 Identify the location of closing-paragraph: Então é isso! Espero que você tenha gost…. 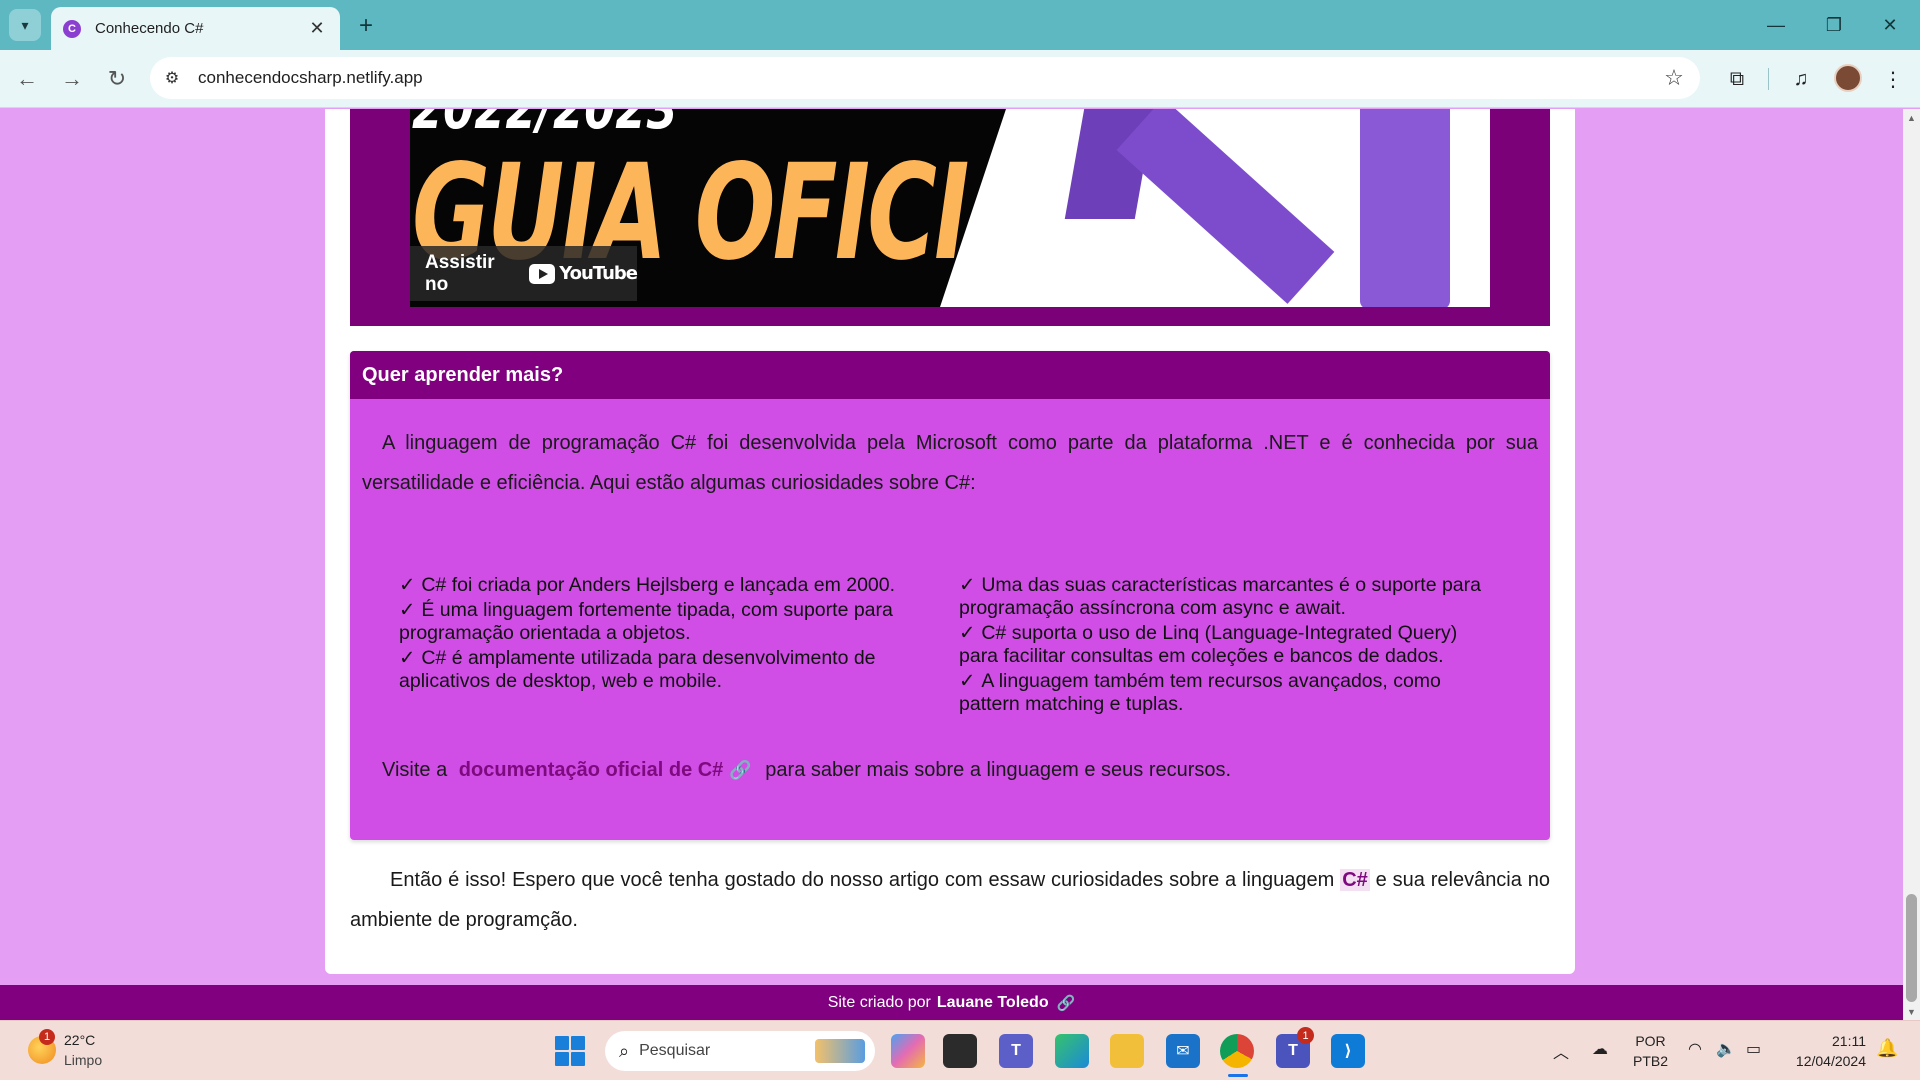
(950, 900).